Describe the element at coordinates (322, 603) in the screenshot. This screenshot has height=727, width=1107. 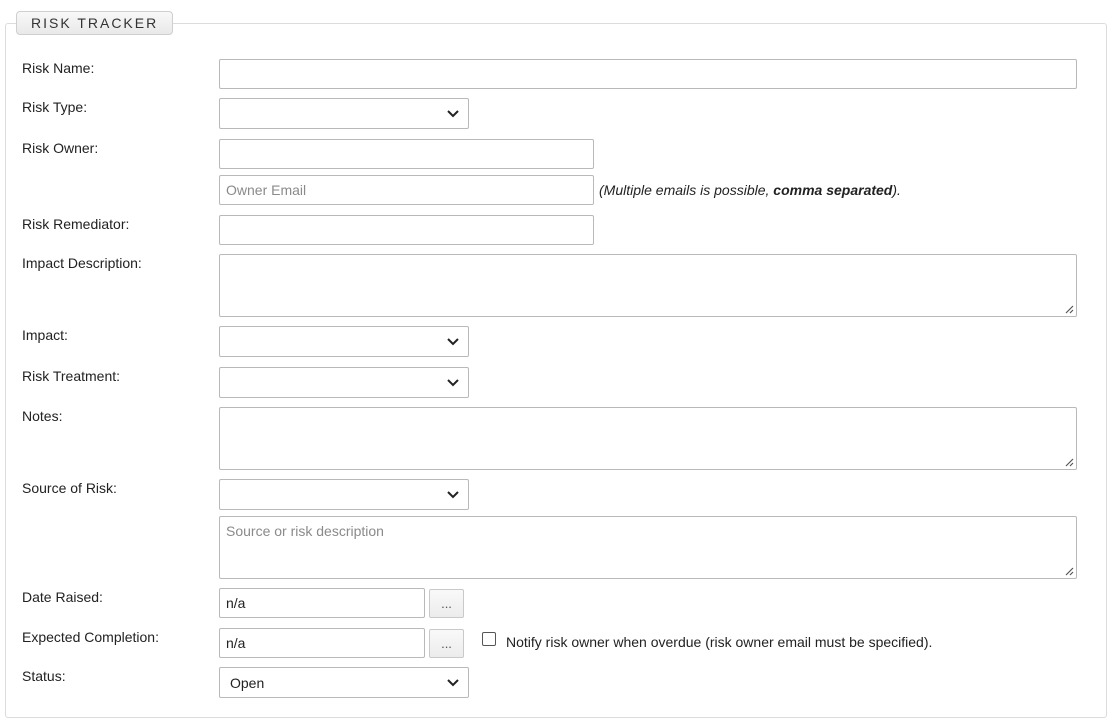
I see `date-raised-input` at that location.